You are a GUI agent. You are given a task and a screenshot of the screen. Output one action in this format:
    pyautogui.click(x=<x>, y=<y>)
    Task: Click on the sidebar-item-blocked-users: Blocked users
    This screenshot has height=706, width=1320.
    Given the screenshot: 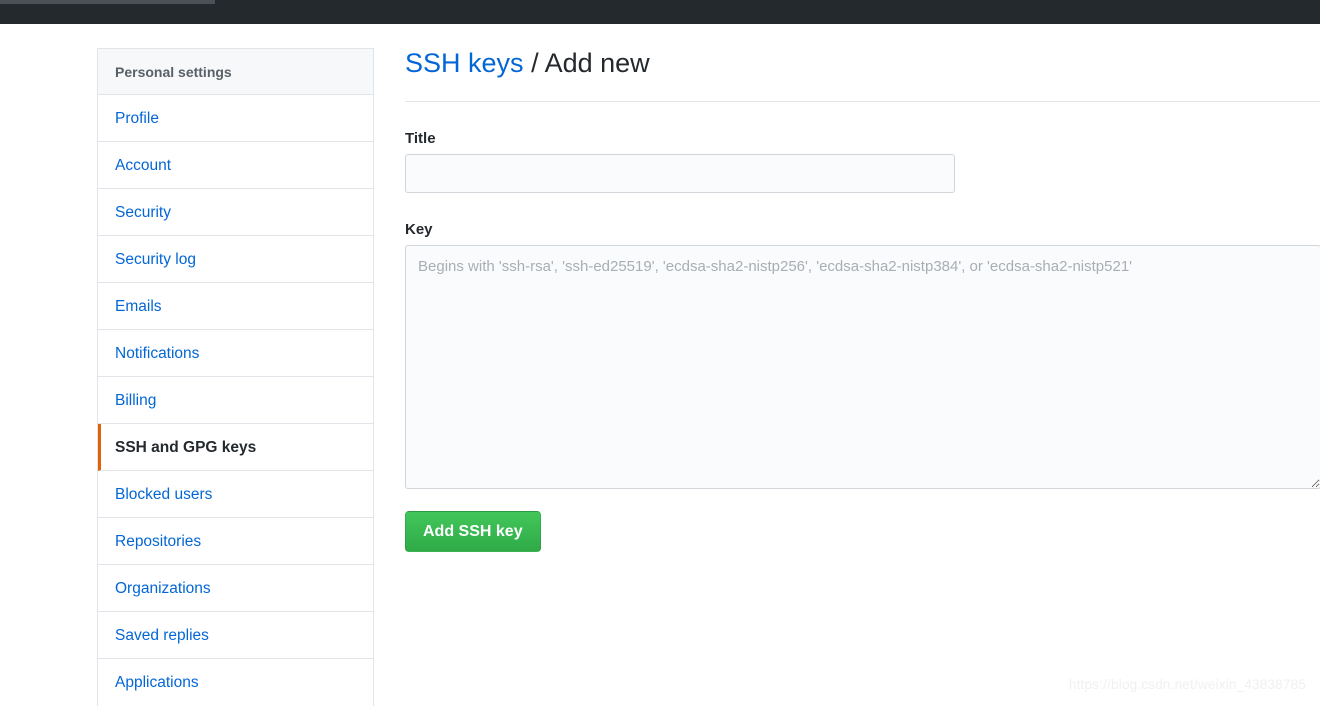 What is the action you would take?
    pyautogui.click(x=235, y=494)
    